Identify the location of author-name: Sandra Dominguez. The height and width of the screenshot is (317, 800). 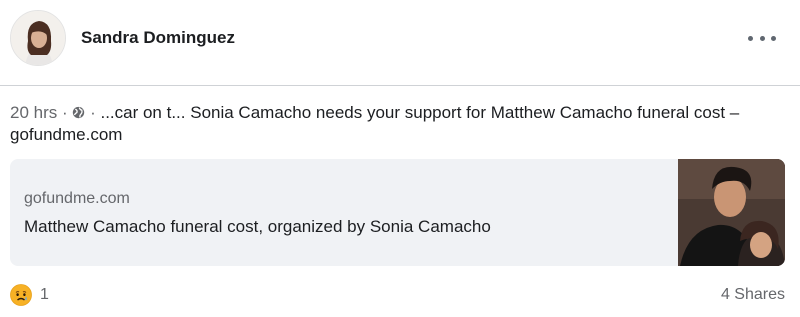
(158, 38).